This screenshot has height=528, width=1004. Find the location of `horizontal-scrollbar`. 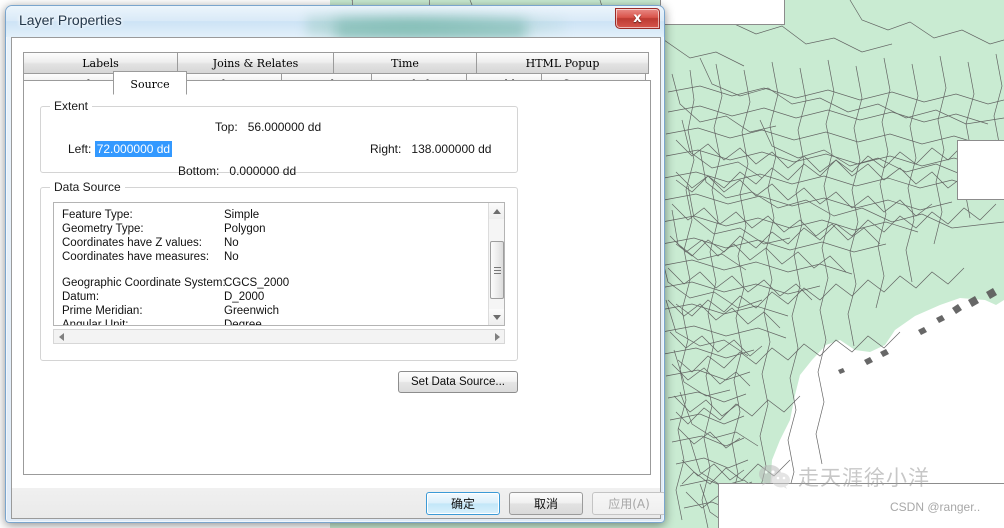

horizontal-scrollbar is located at coordinates (279, 336).